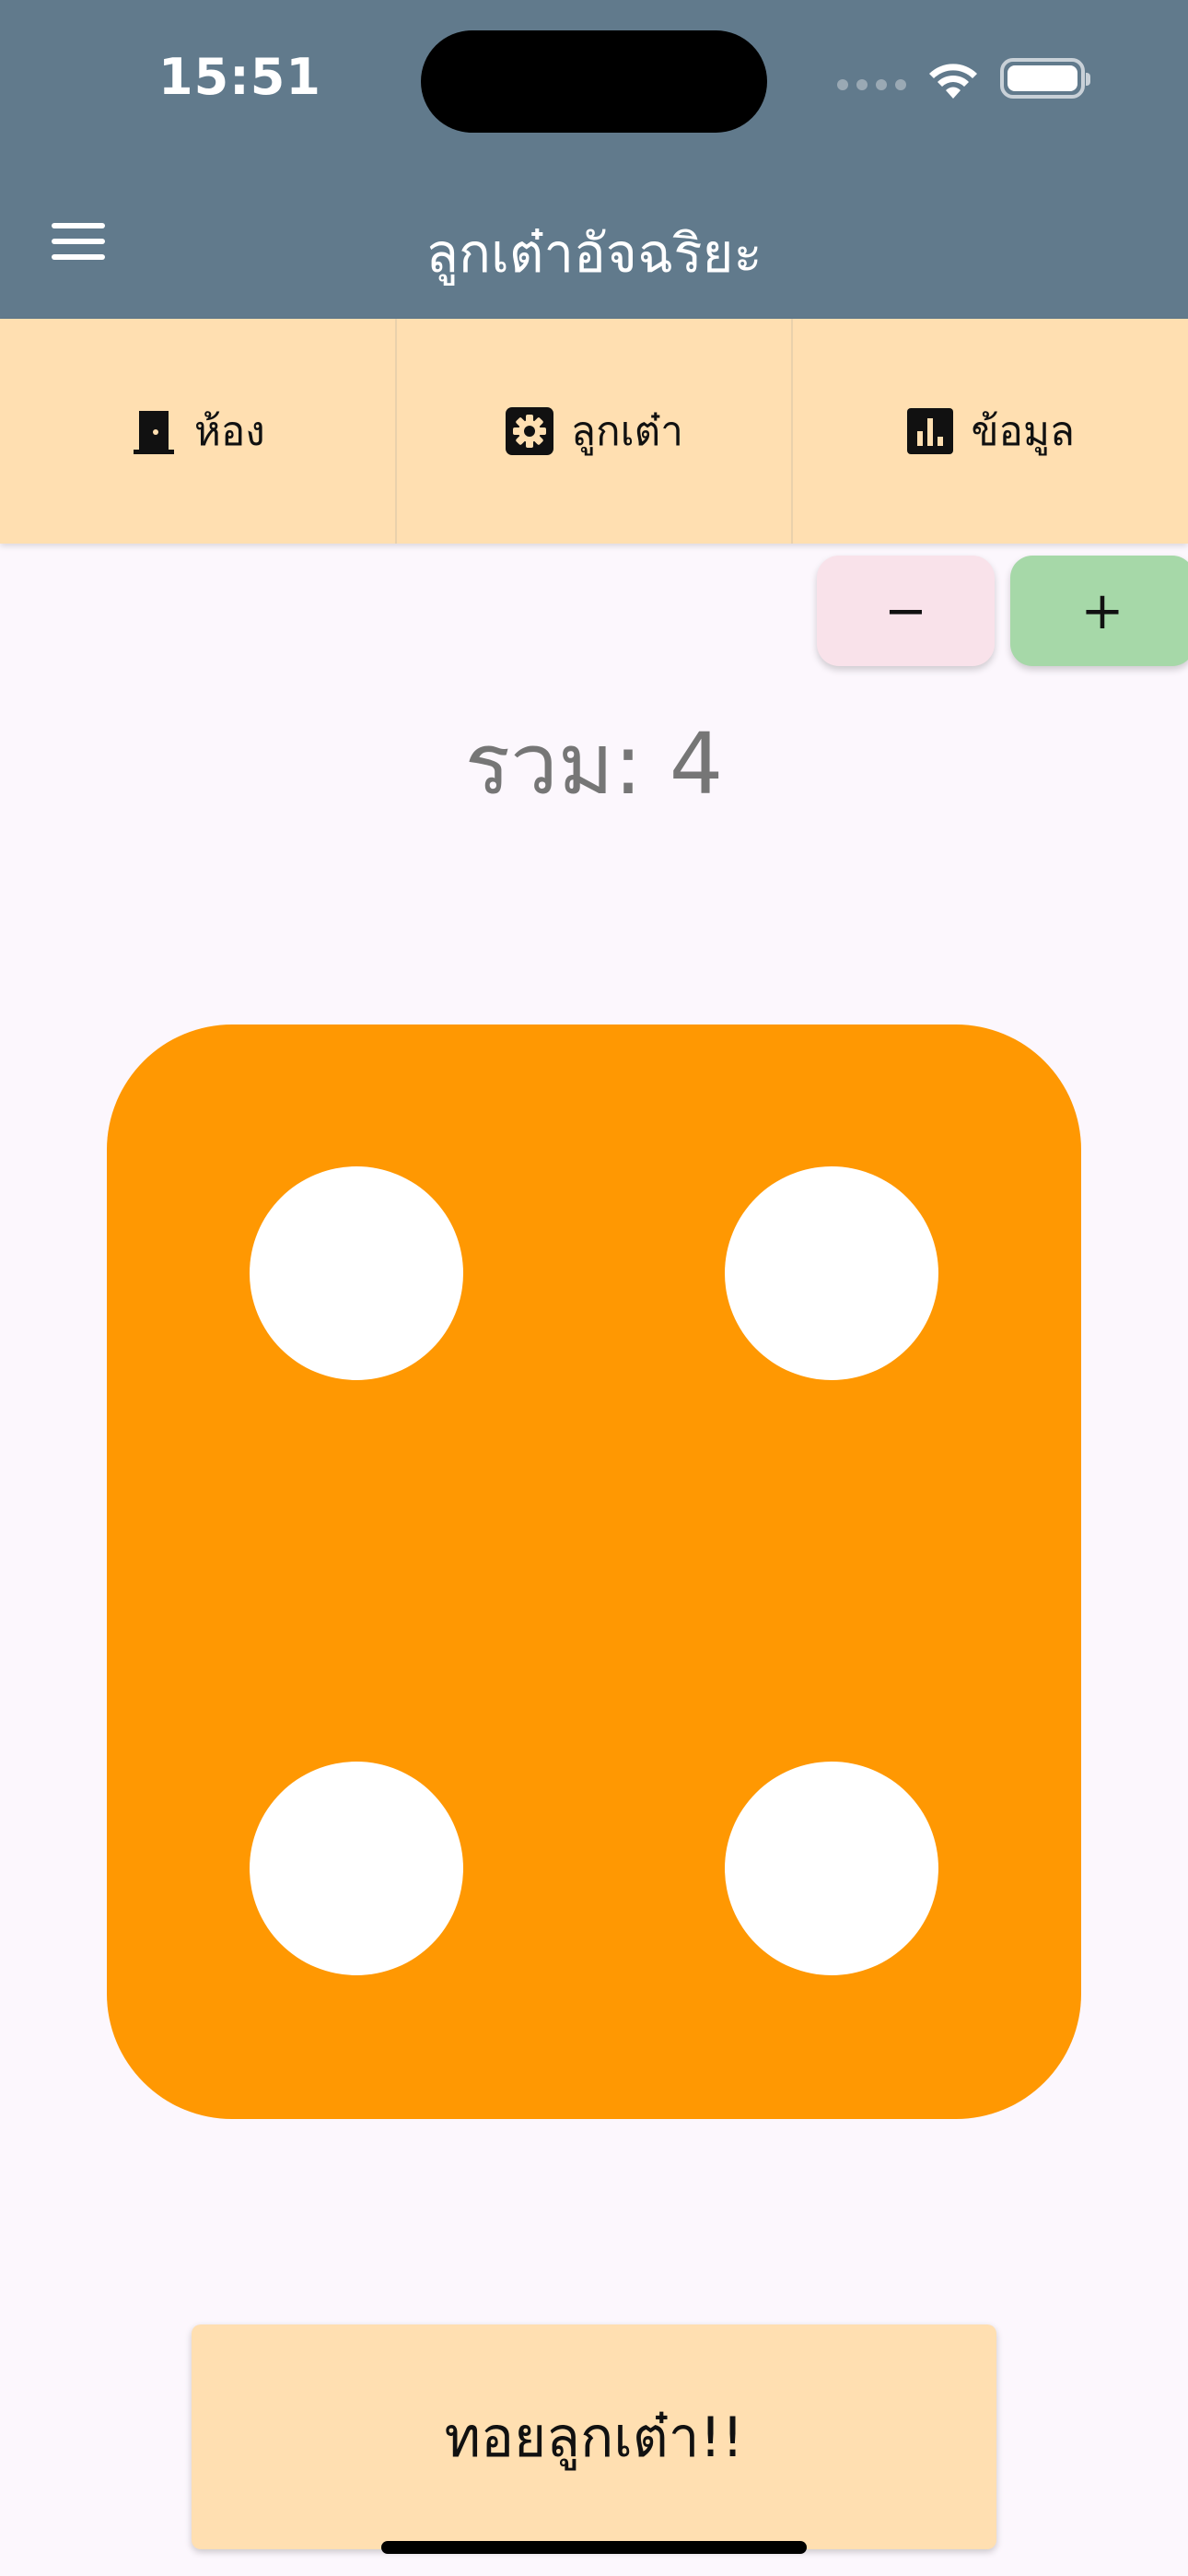 This screenshot has height=2576, width=1188. I want to click on tab-room-label: ห้อง, so click(229, 431).